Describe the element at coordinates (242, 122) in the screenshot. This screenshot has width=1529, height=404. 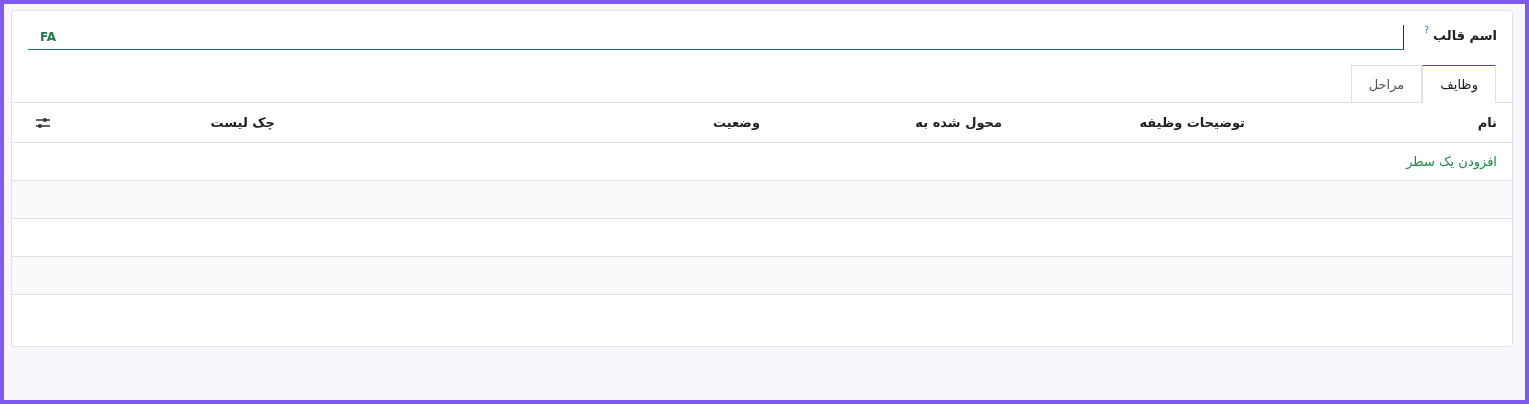
I see `column-header: چک لیست` at that location.